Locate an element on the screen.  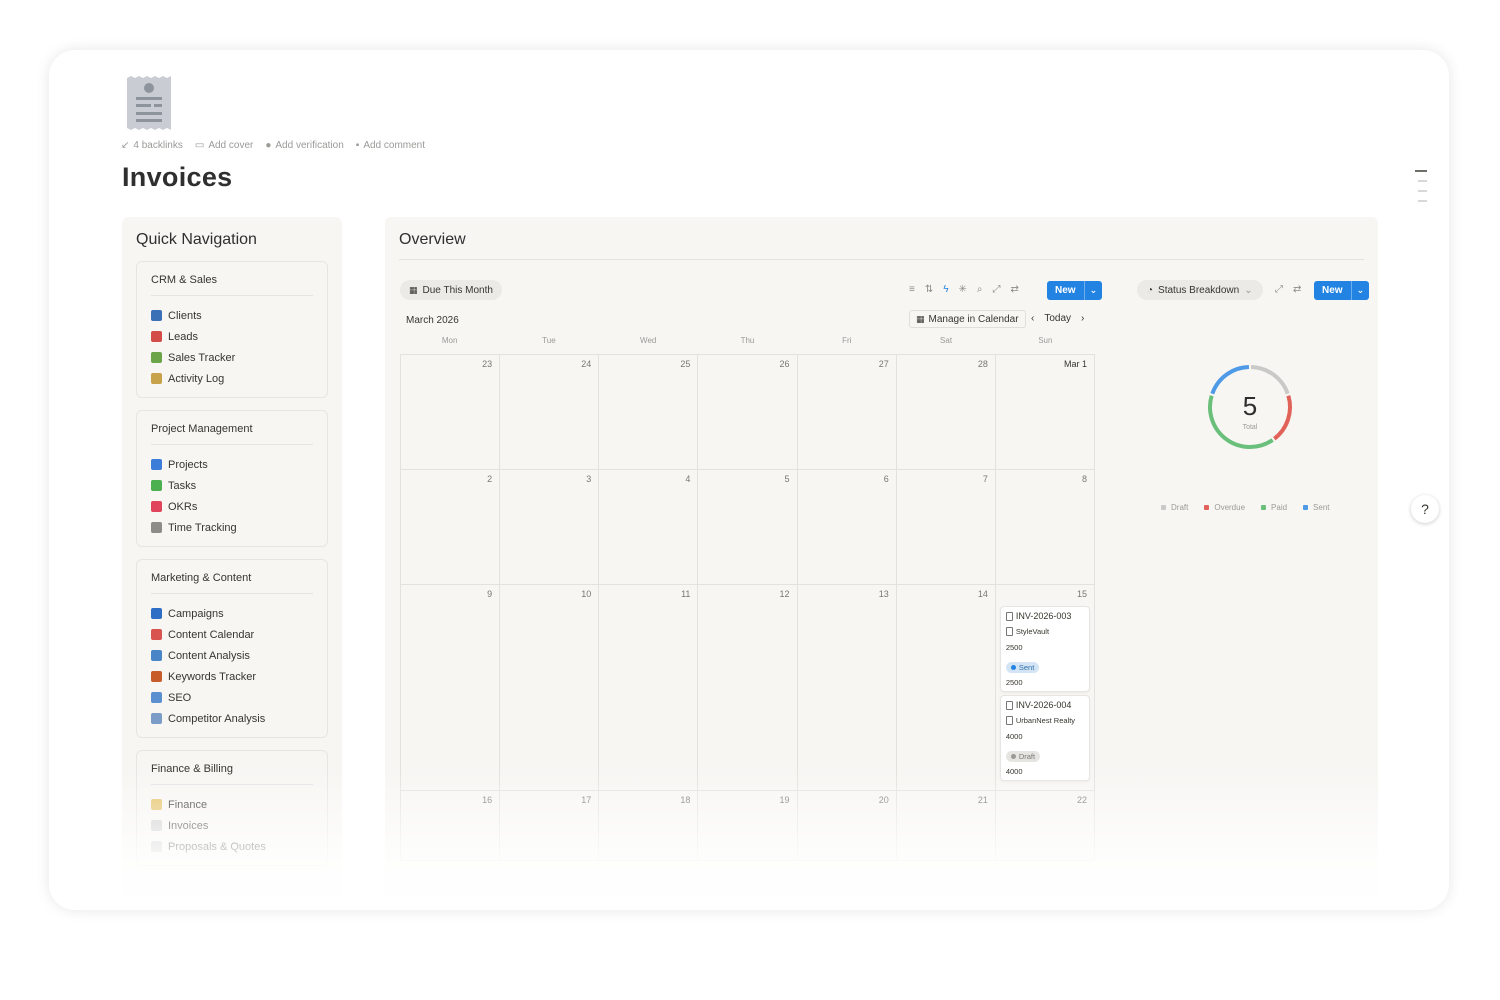
calendar-day-cell: 3 is located at coordinates (550, 527).